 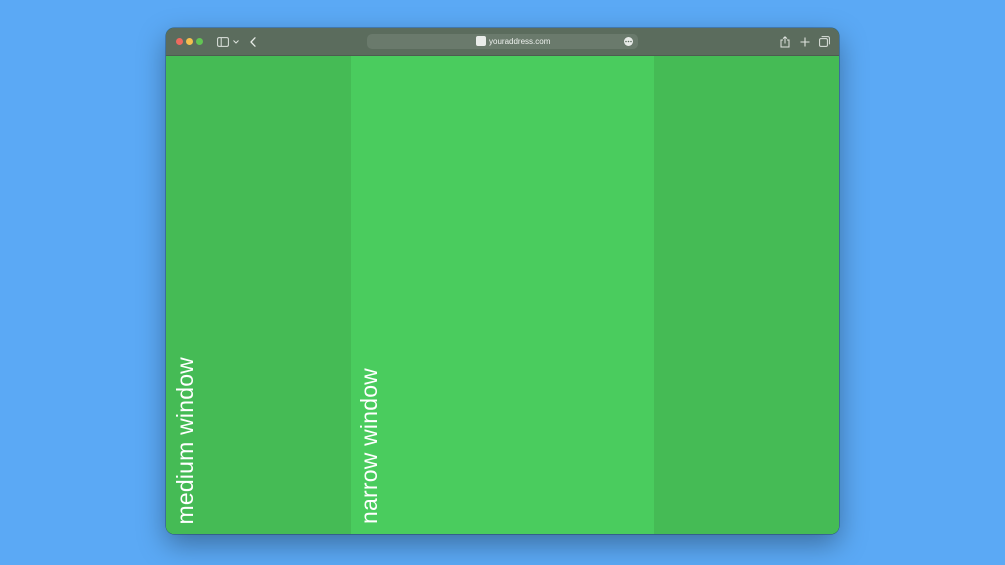 What do you see at coordinates (369, 446) in the screenshot?
I see `narrow-window-label: narrow window` at bounding box center [369, 446].